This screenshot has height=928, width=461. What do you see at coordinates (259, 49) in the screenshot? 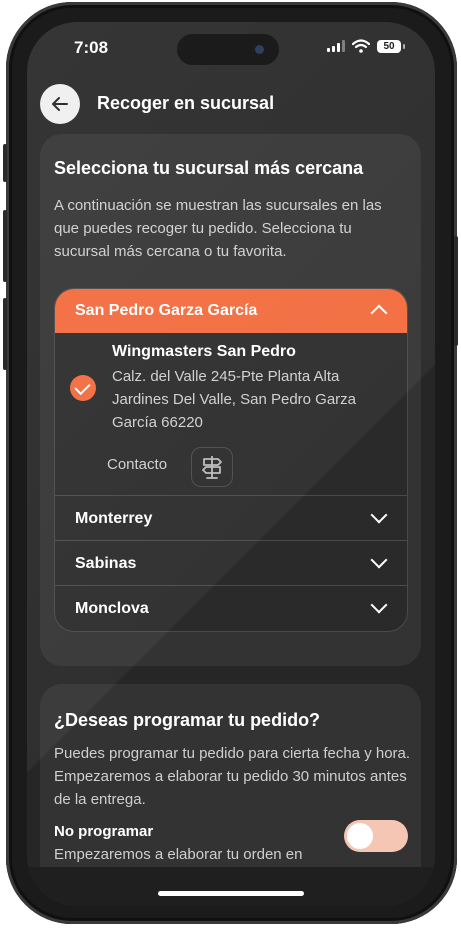
I see `camera-icon` at bounding box center [259, 49].